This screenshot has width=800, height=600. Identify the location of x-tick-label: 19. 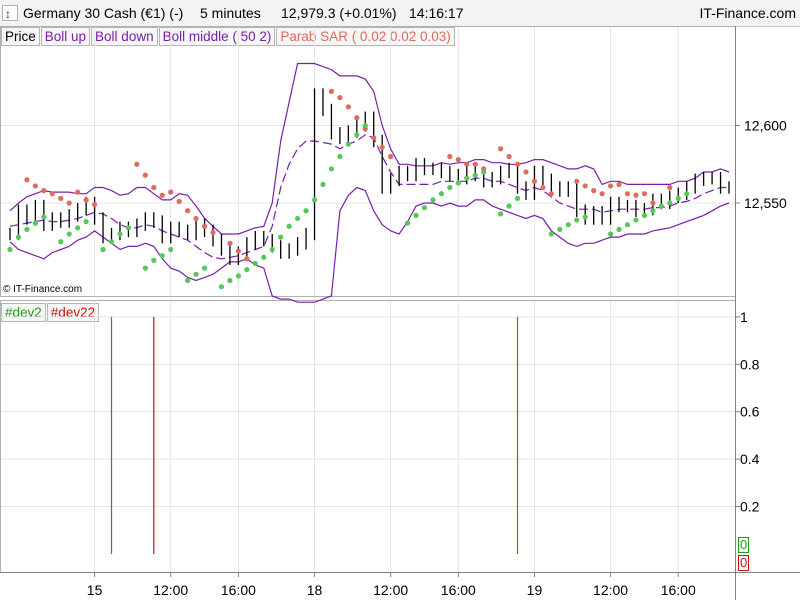
(535, 590).